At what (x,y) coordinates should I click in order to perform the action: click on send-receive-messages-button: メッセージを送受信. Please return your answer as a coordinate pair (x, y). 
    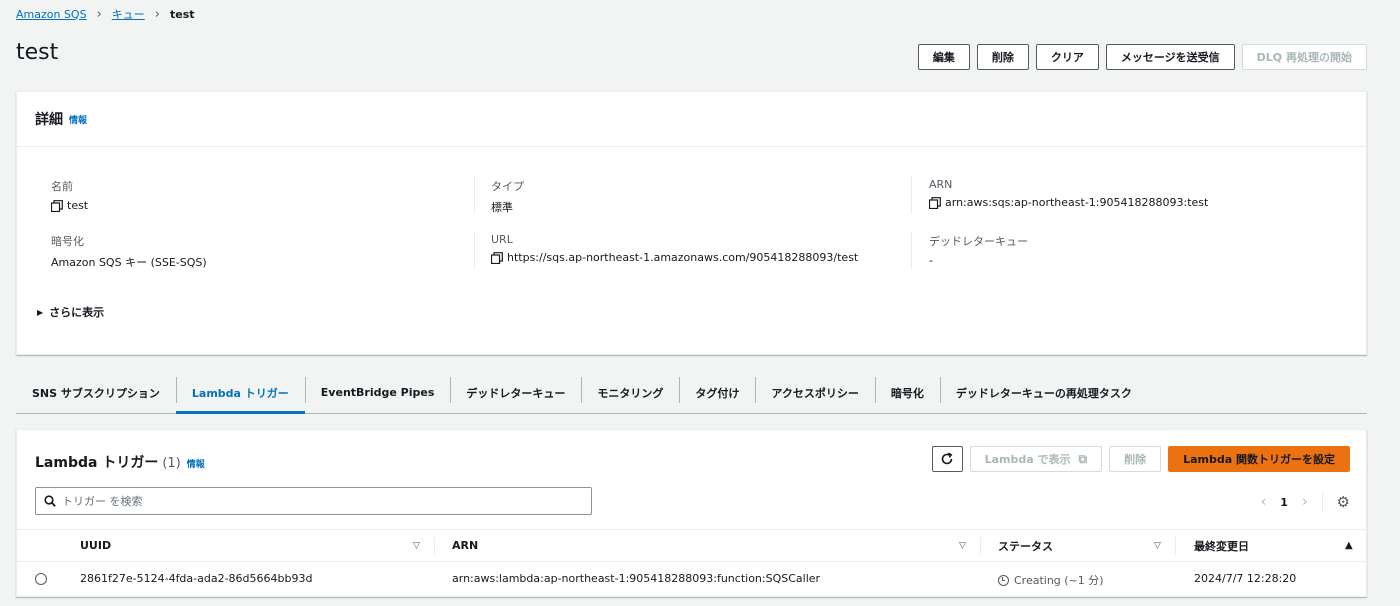
    Looking at the image, I should click on (1170, 57).